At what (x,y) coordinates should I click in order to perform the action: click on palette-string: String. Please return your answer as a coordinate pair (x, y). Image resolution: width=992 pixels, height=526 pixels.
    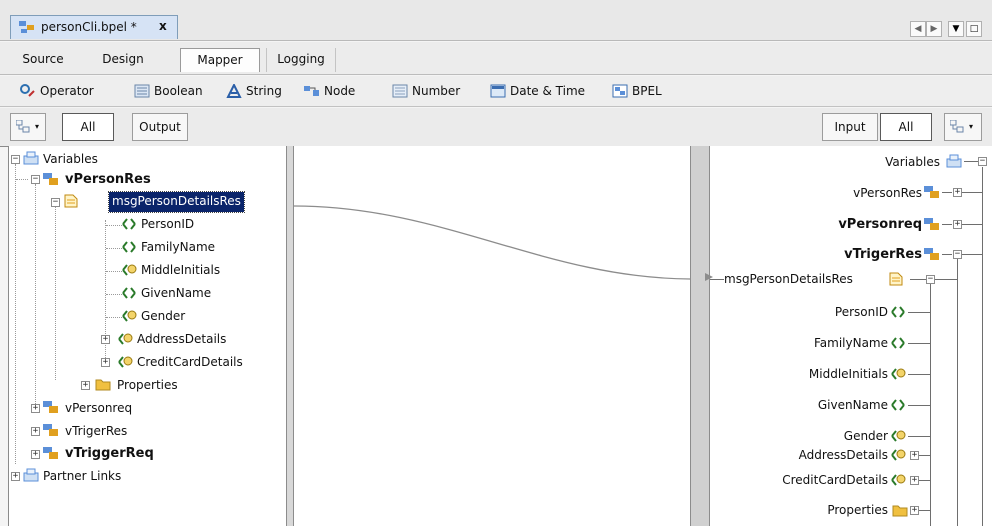
    Looking at the image, I should click on (254, 92).